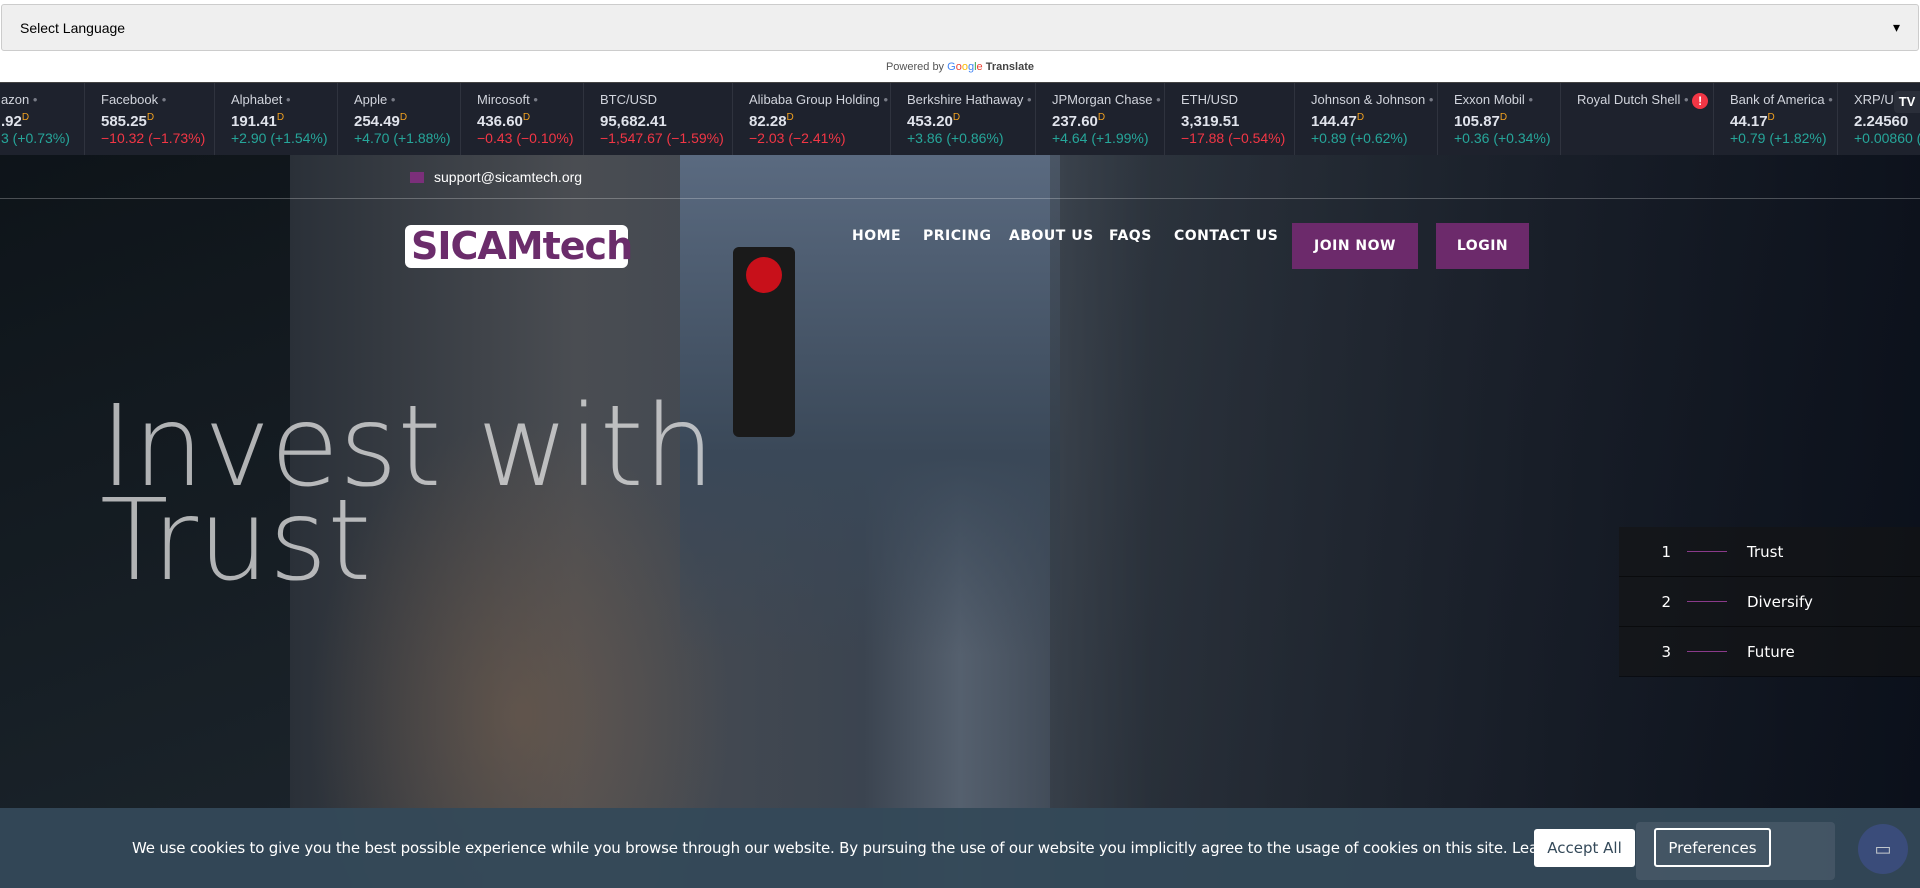 The image size is (1920, 888). What do you see at coordinates (402, 138) in the screenshot?
I see `ticker-change: +4.70 (+1.88%)` at bounding box center [402, 138].